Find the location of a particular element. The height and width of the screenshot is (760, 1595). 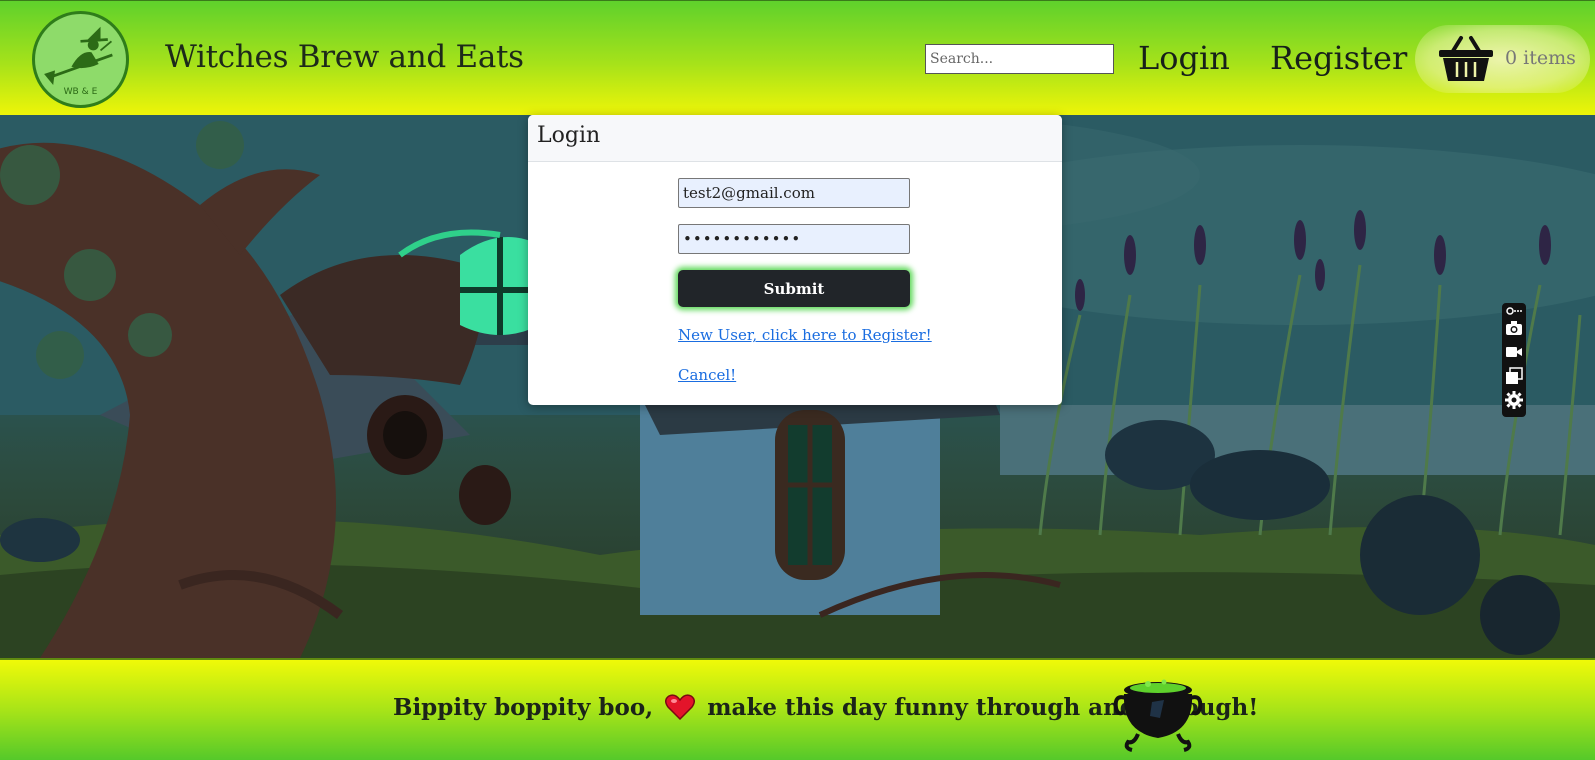

logo: WB & E is located at coordinates (80, 59).